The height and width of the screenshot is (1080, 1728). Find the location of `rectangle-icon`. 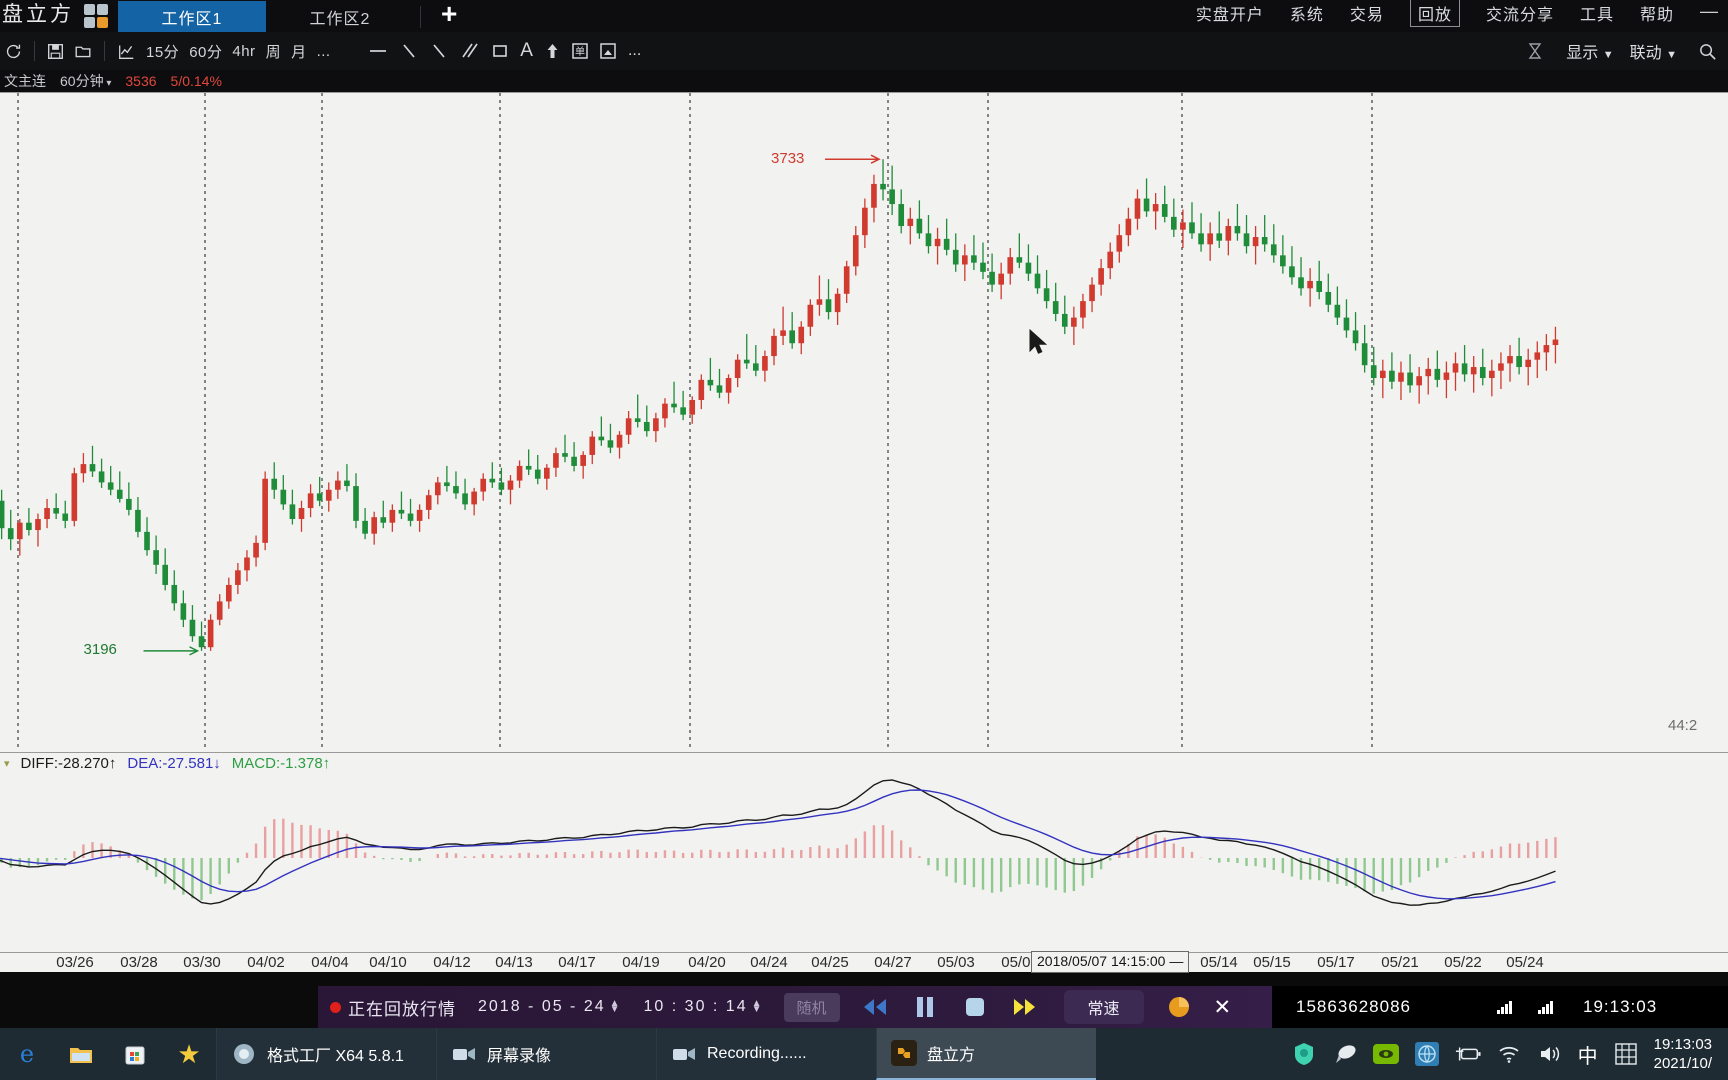

rectangle-icon is located at coordinates (500, 51).